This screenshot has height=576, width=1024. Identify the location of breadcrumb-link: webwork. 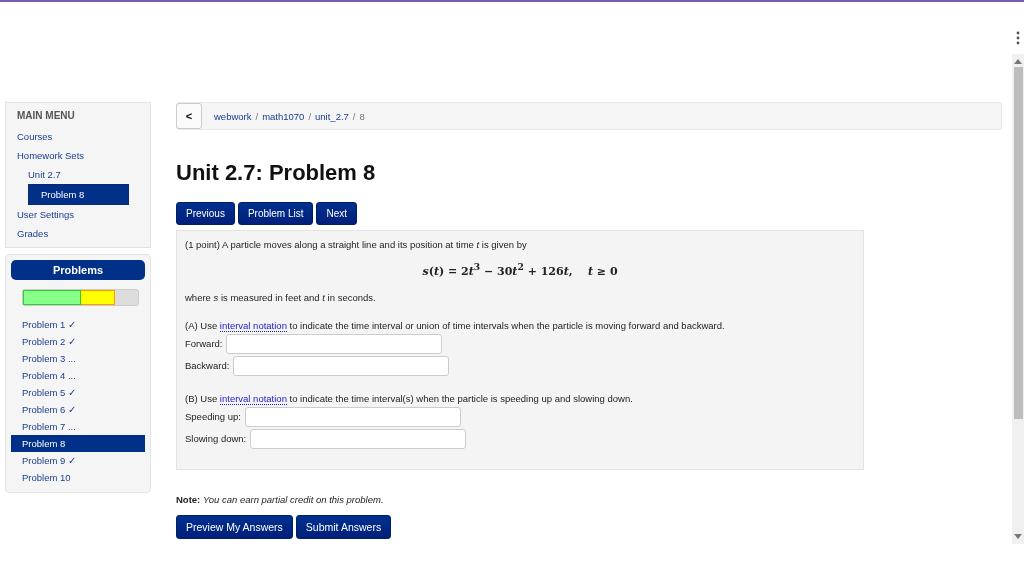
(233, 116).